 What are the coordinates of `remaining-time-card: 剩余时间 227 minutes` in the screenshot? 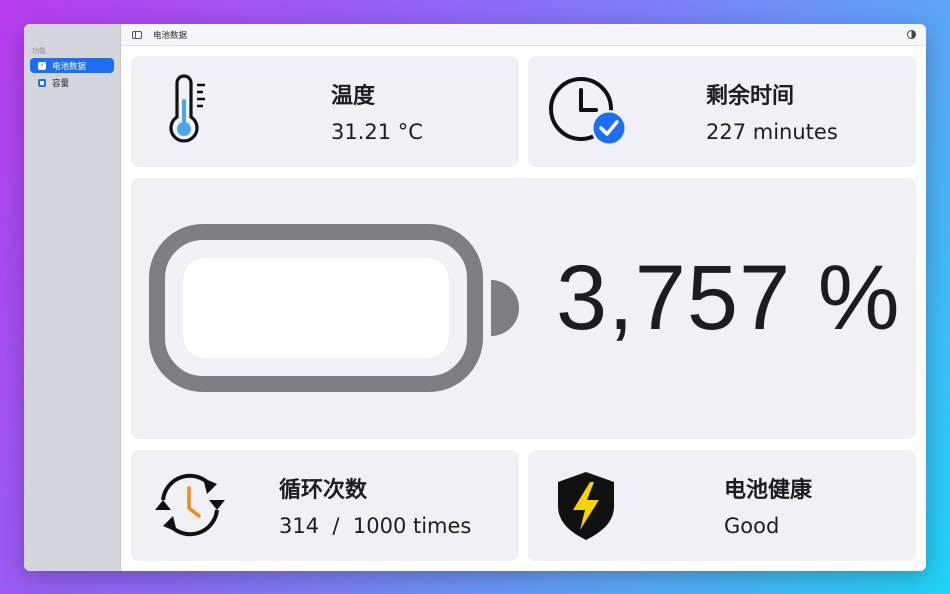 It's located at (722, 111).